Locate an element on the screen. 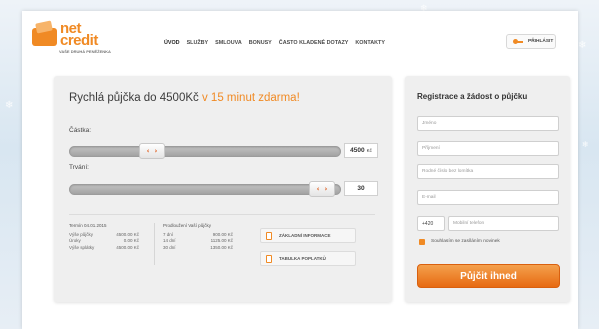 The width and height of the screenshot is (599, 329). nav-item-faq: ČASTO KLADENÉ DOTAZY is located at coordinates (314, 43).